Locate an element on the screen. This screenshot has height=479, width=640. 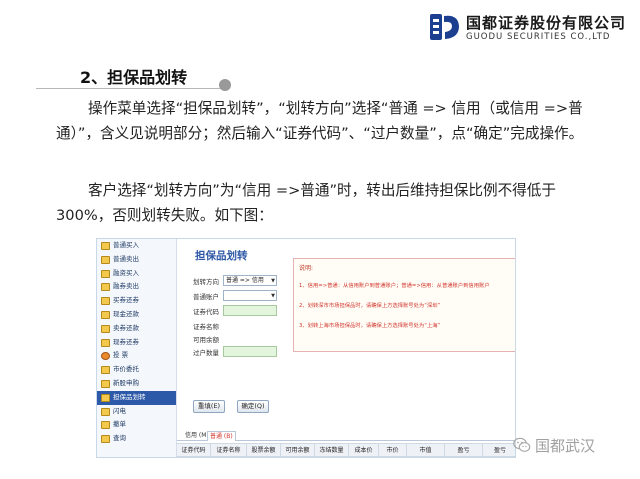
column-header: 证券名称 is located at coordinates (229, 450).